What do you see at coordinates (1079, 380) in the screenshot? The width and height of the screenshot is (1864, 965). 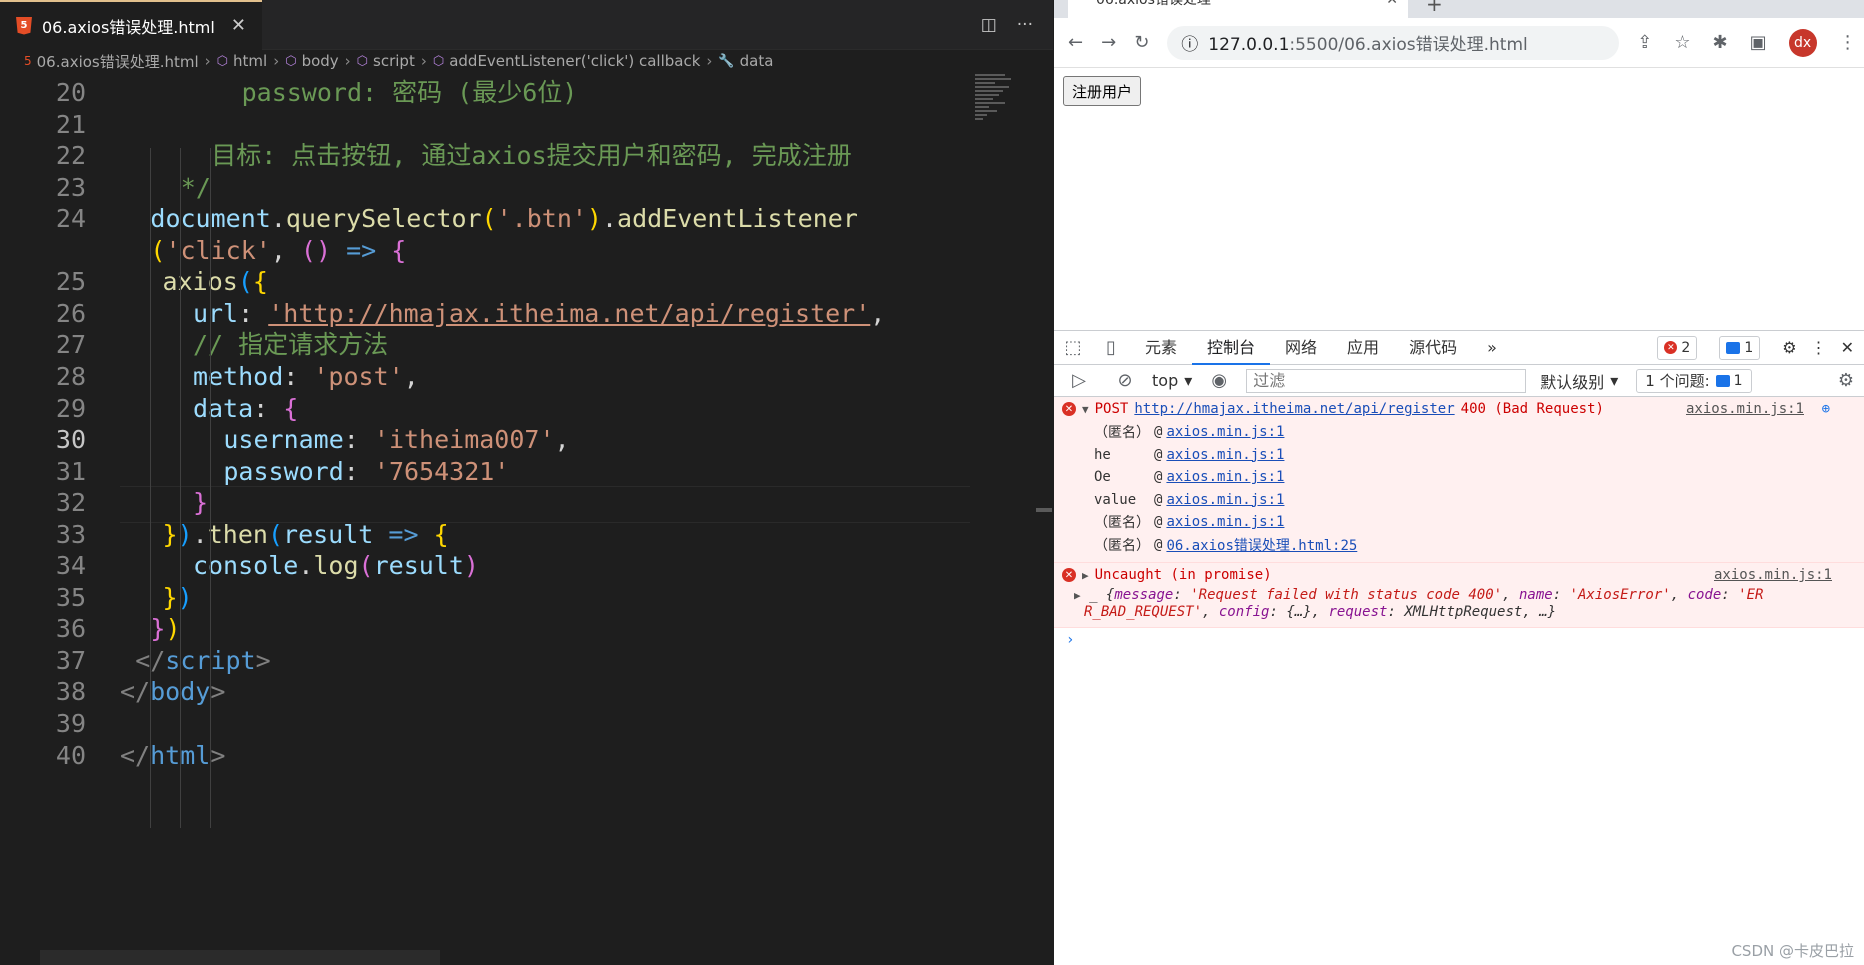 I see `sidebar-toggle-icon: ▷` at bounding box center [1079, 380].